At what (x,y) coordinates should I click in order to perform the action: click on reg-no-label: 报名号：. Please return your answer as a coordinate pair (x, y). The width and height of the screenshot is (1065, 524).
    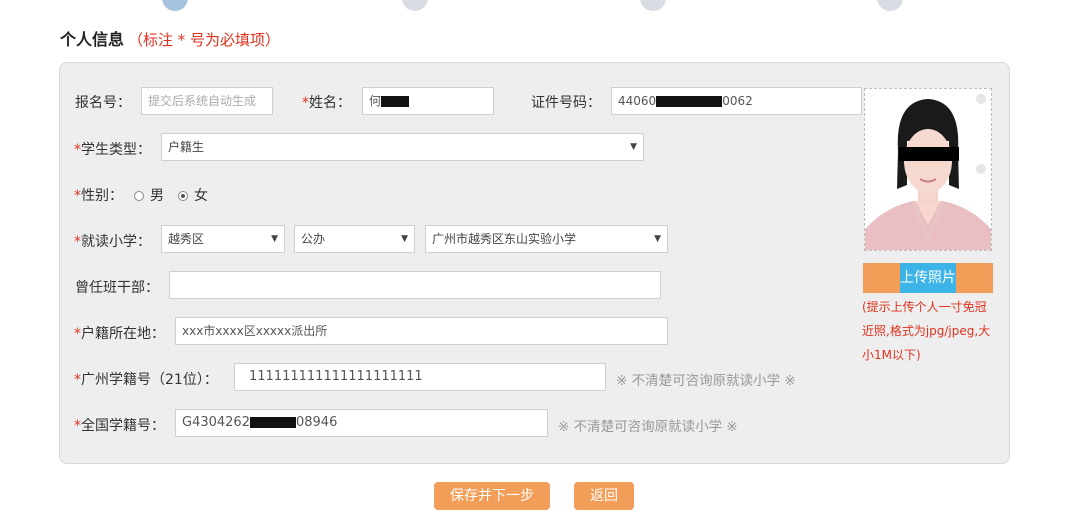
    Looking at the image, I should click on (103, 103).